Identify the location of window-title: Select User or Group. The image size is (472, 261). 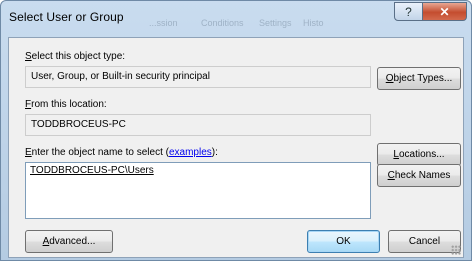
(66, 17).